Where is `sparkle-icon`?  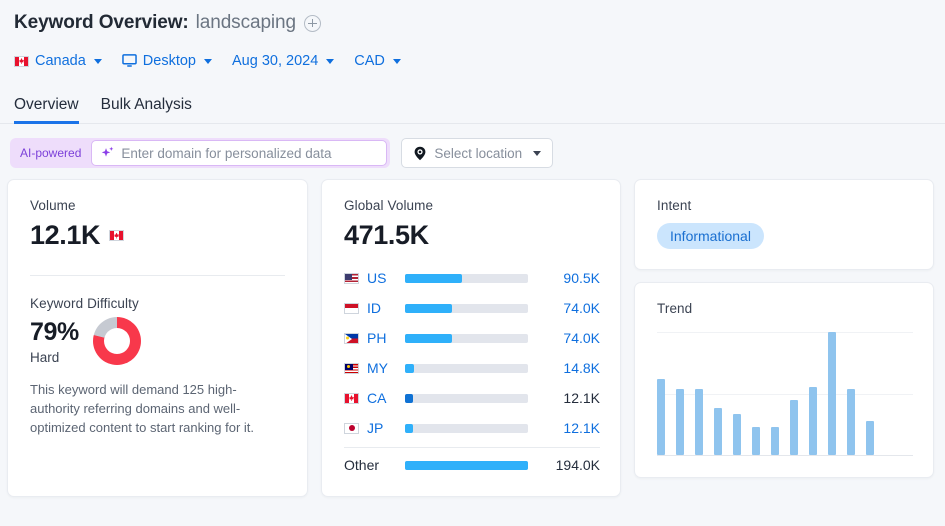 sparkle-icon is located at coordinates (108, 151).